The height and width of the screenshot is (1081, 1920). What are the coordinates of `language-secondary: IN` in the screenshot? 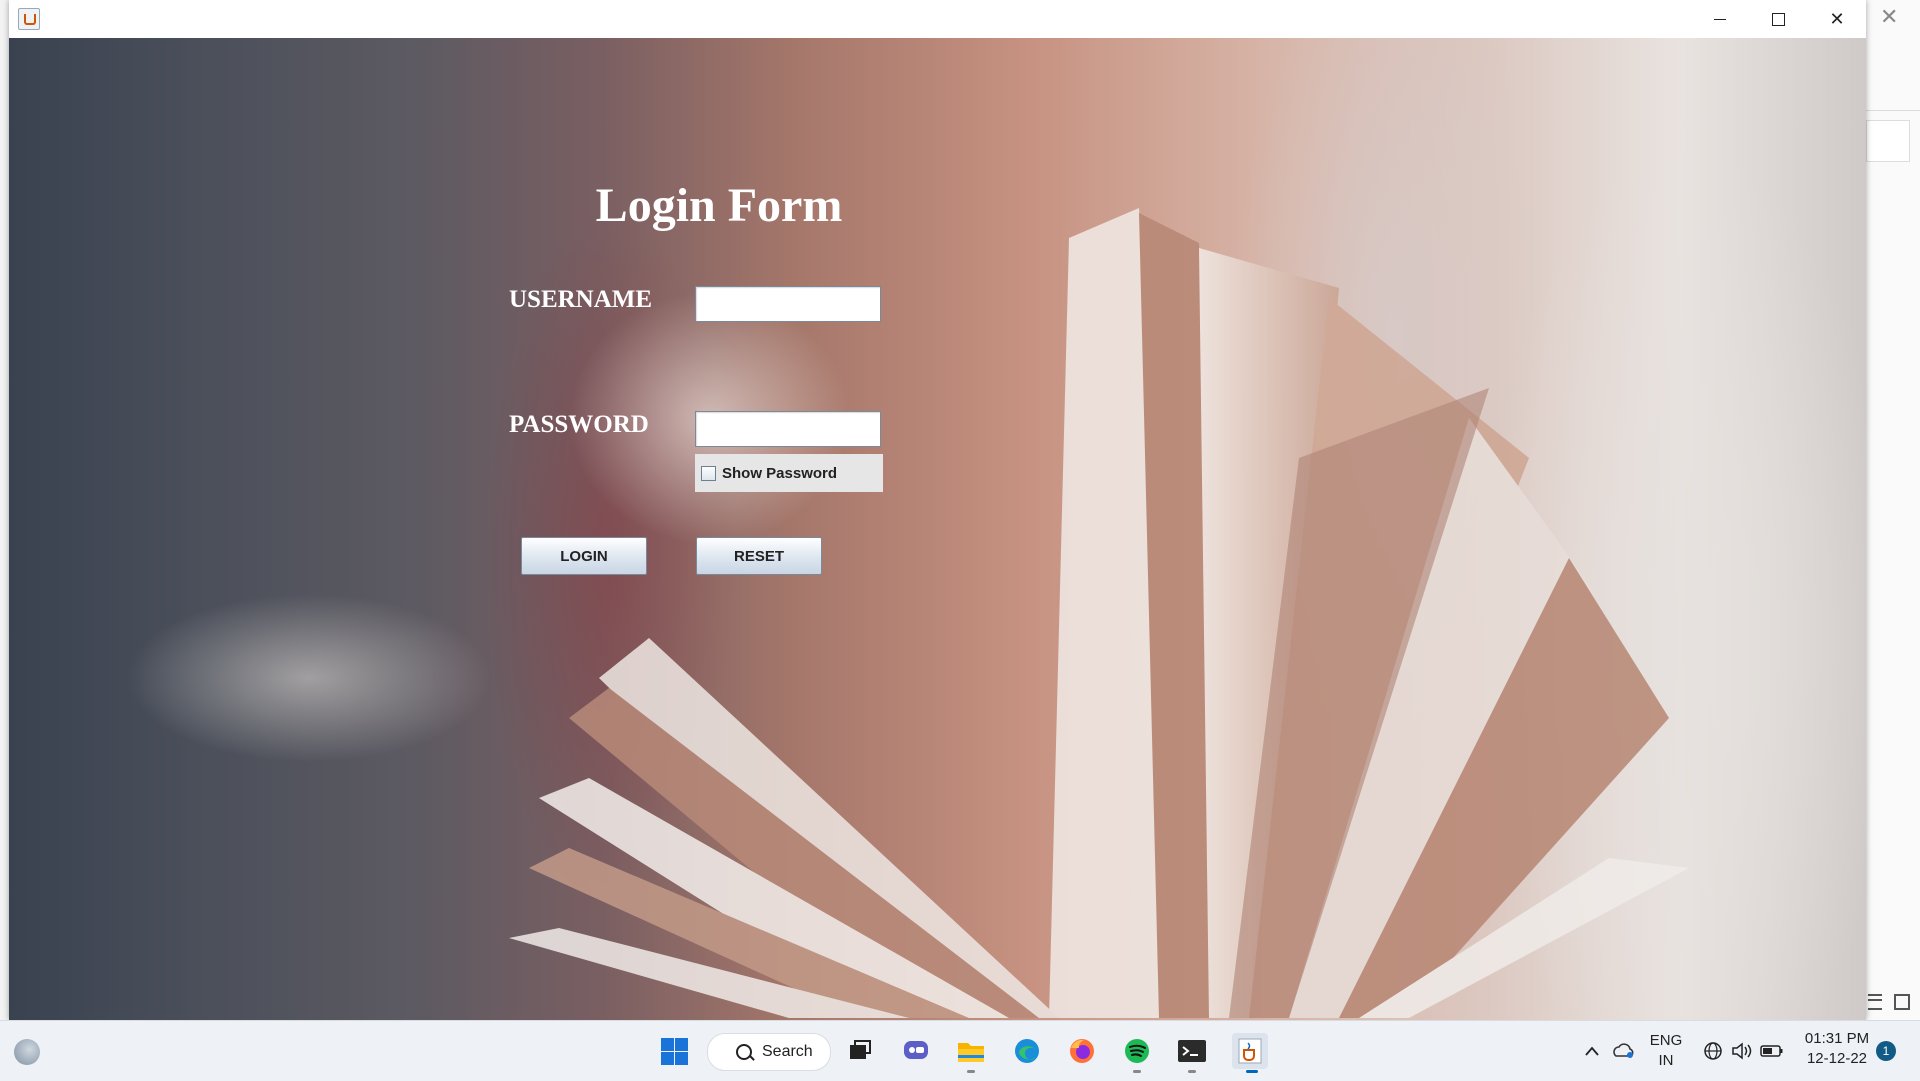 It's located at (1666, 1060).